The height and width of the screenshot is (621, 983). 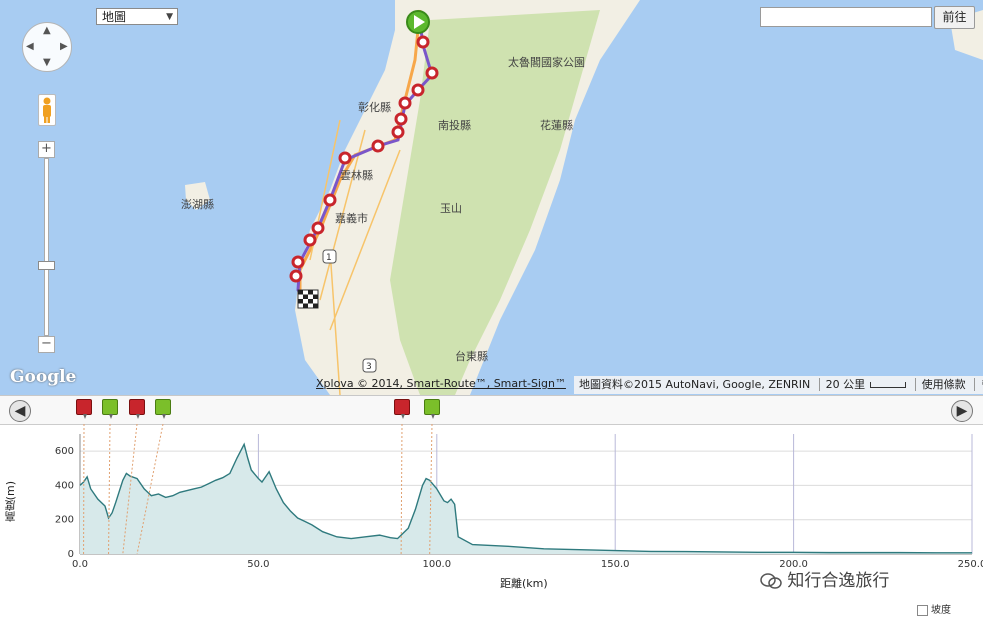 I want to click on slope-label: 坡度, so click(x=941, y=610).